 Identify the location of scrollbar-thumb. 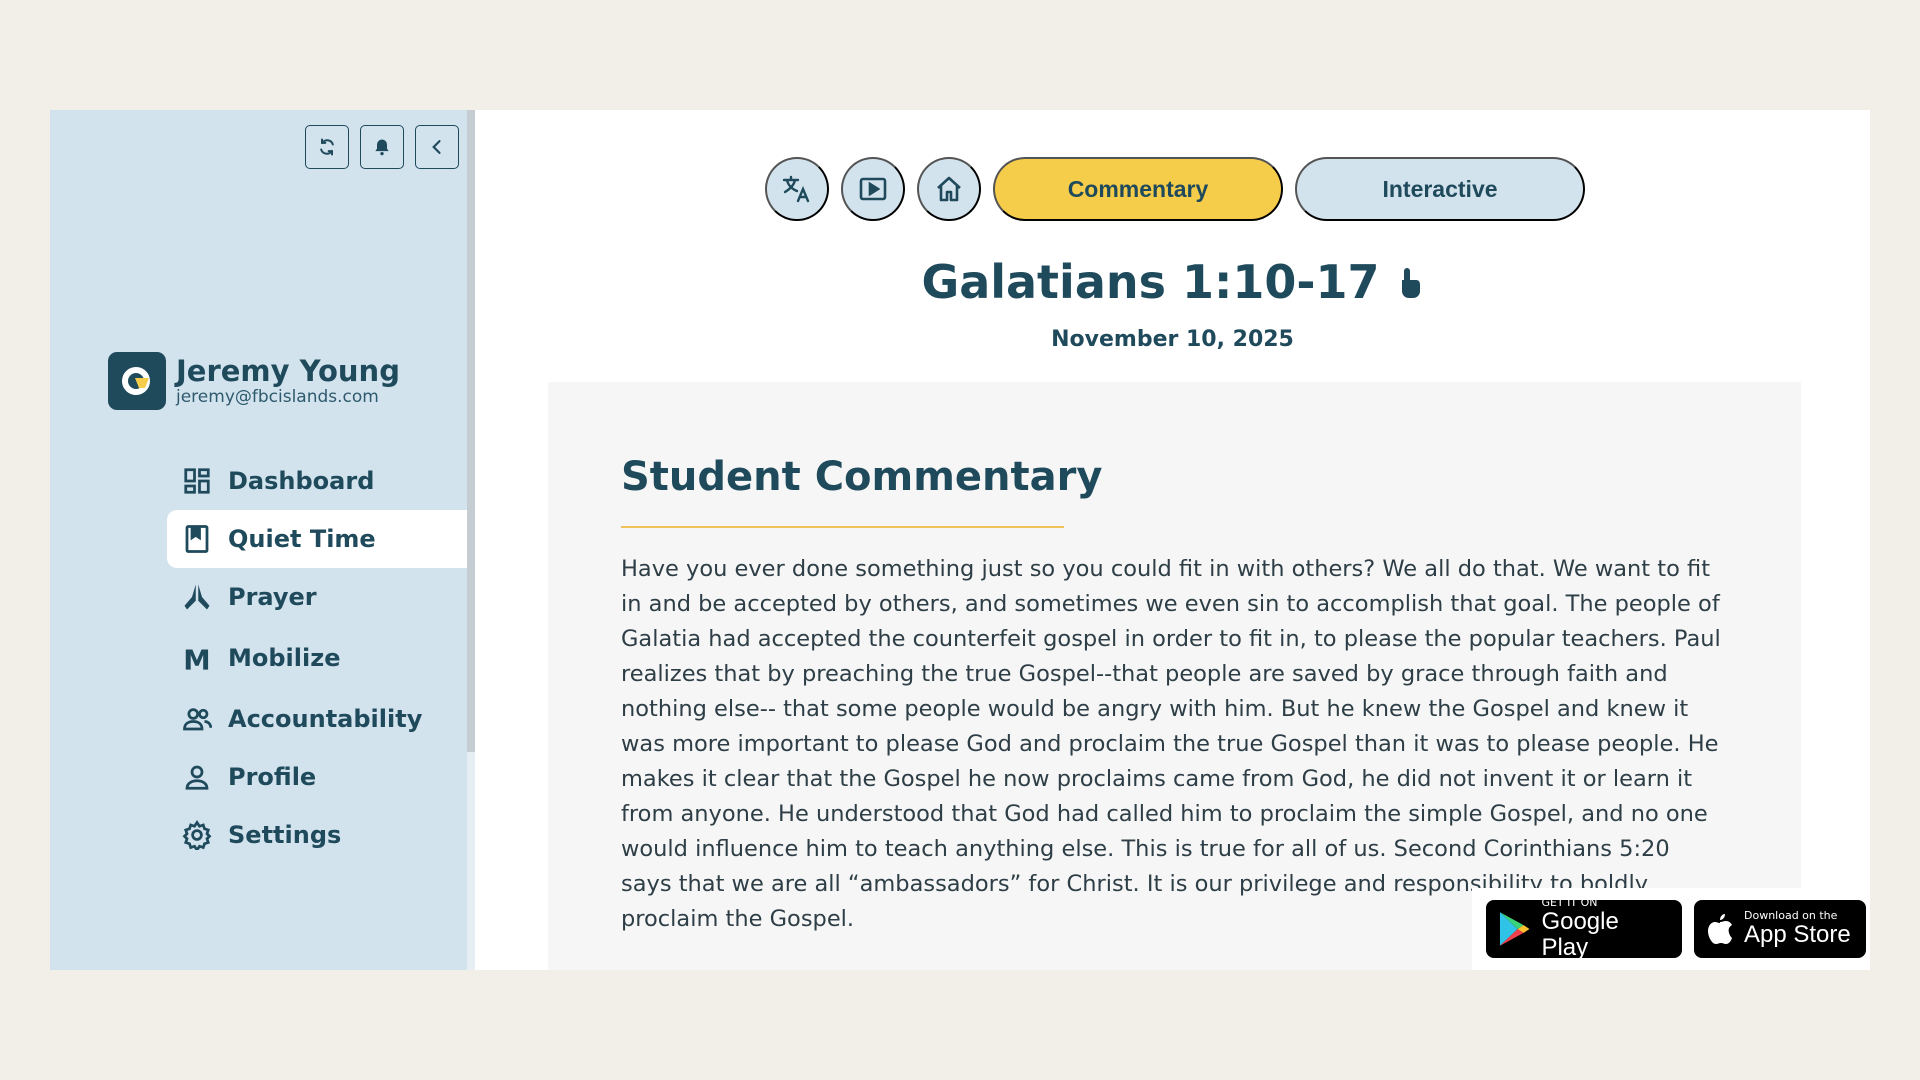
(471, 431).